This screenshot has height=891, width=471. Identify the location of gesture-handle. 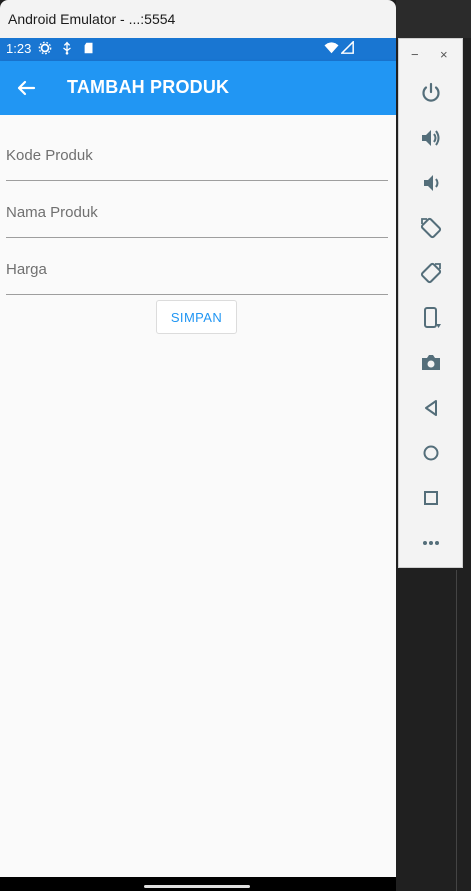
(197, 886).